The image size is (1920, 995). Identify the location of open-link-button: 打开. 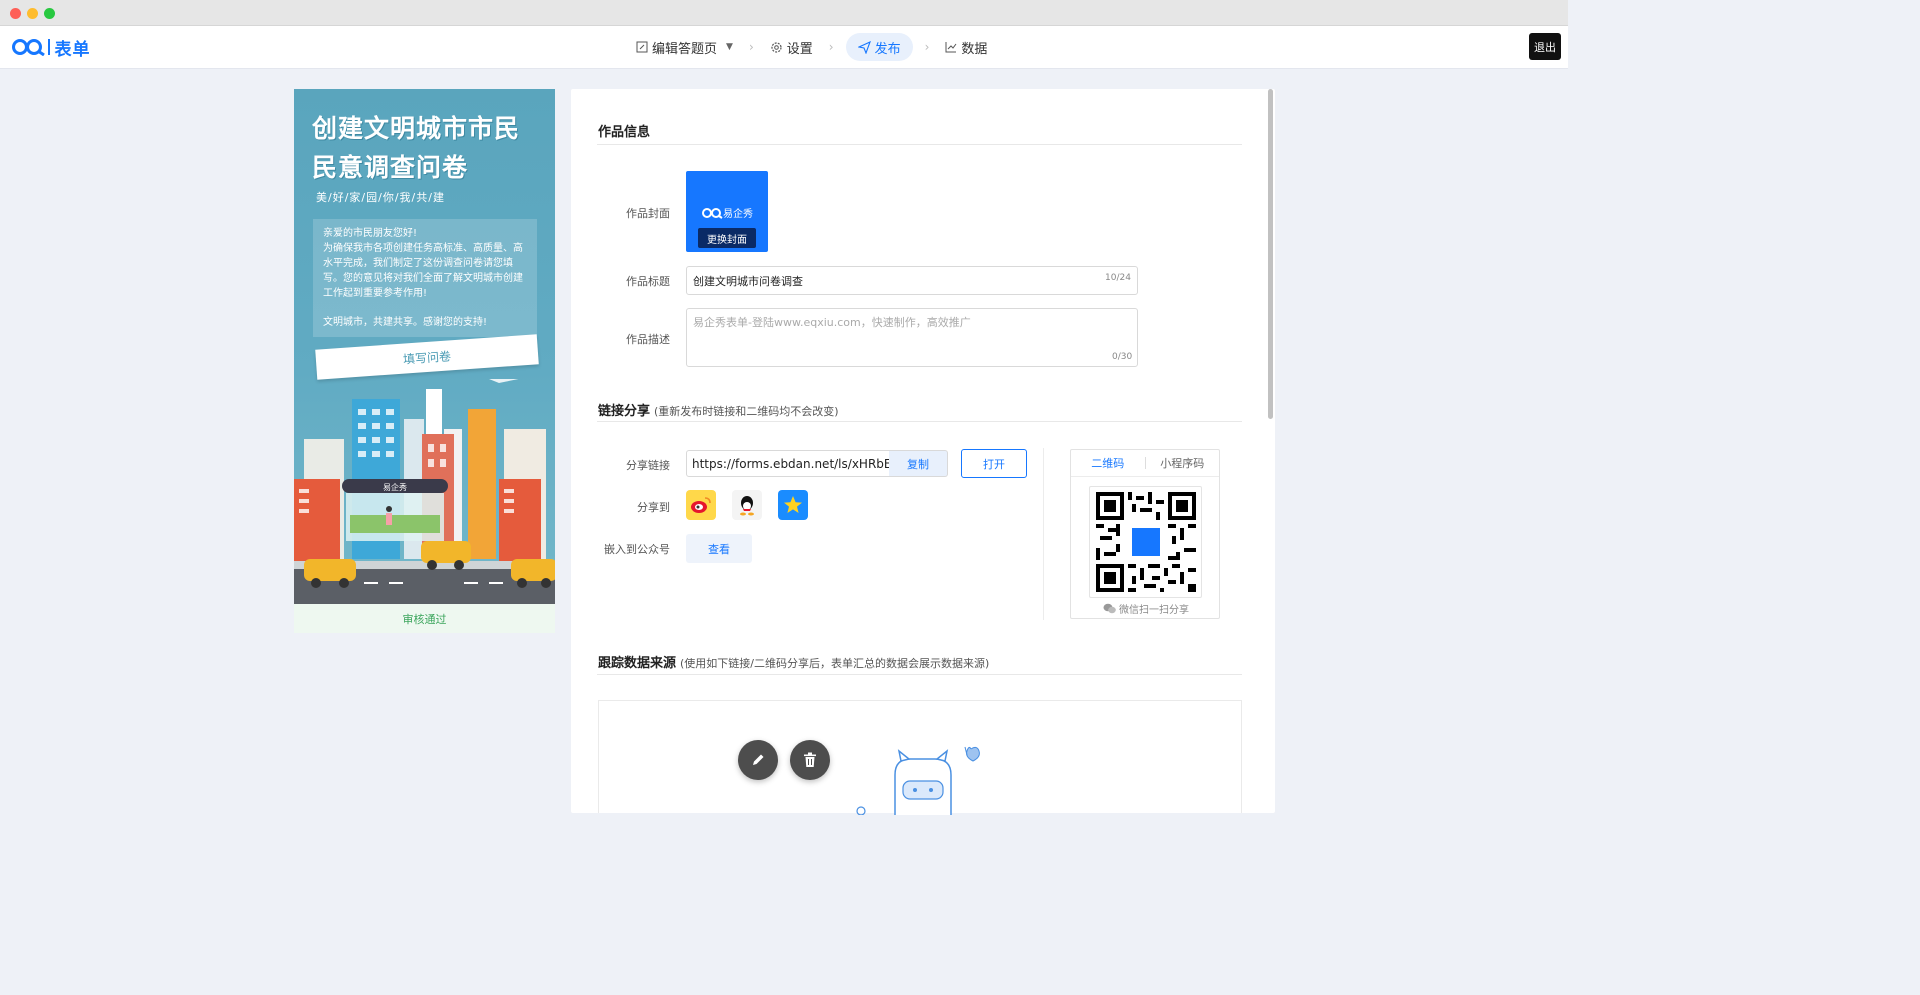
(994, 463).